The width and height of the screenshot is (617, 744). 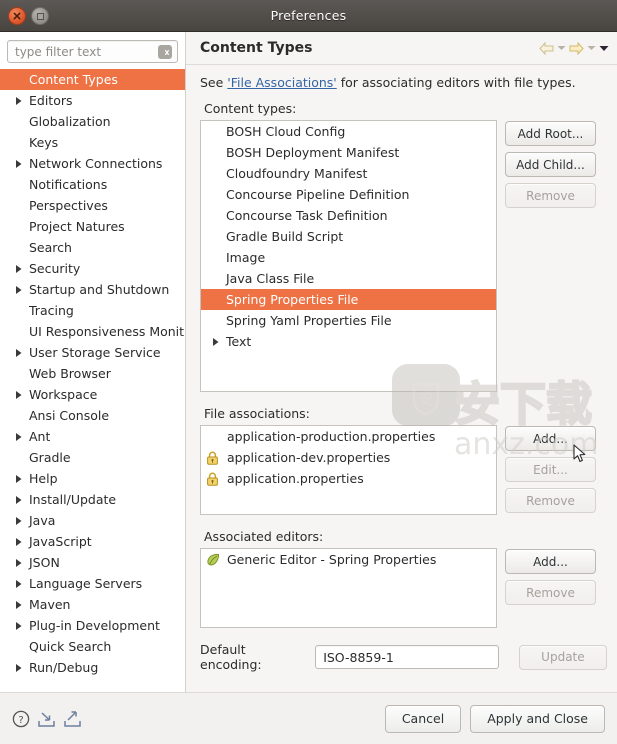 What do you see at coordinates (348, 341) in the screenshot?
I see `content-type-row: Text` at bounding box center [348, 341].